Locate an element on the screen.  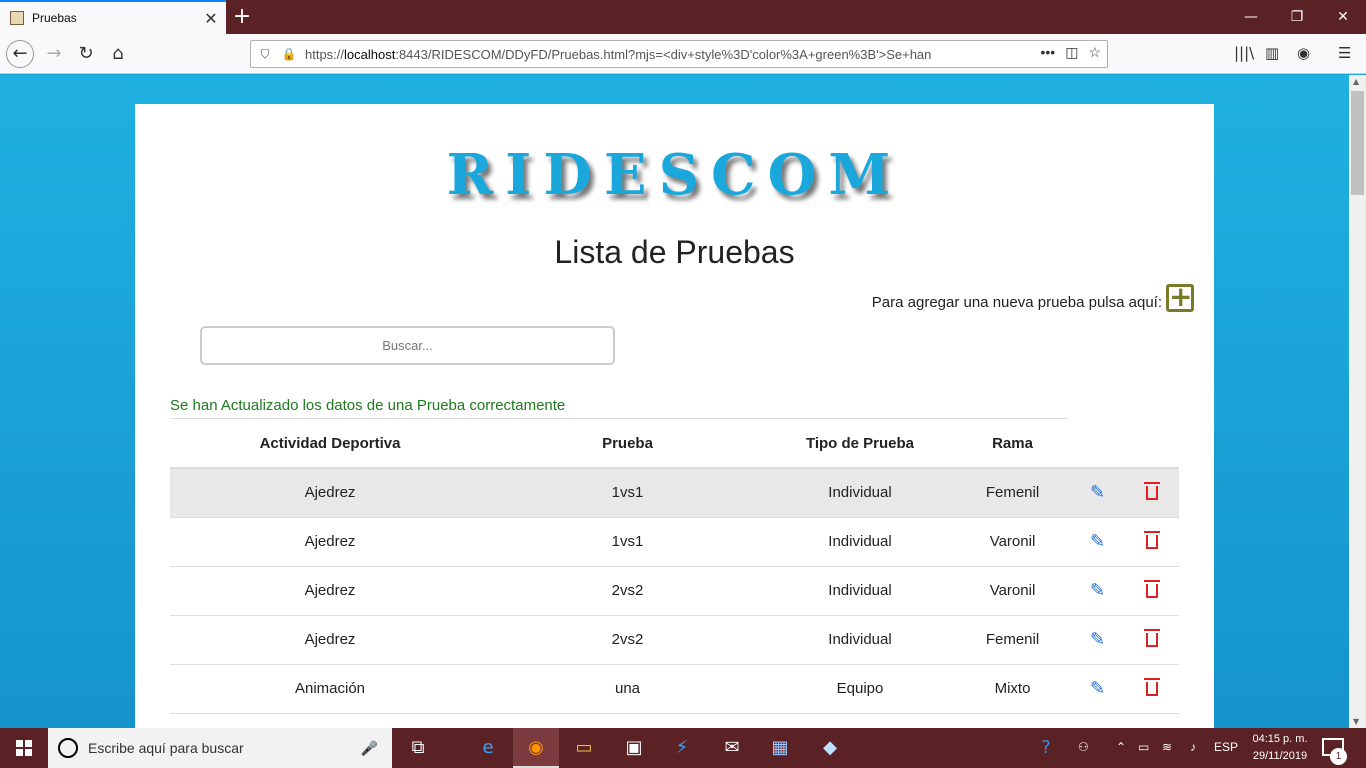
notification-badge: 1 is located at coordinates (1338, 756).